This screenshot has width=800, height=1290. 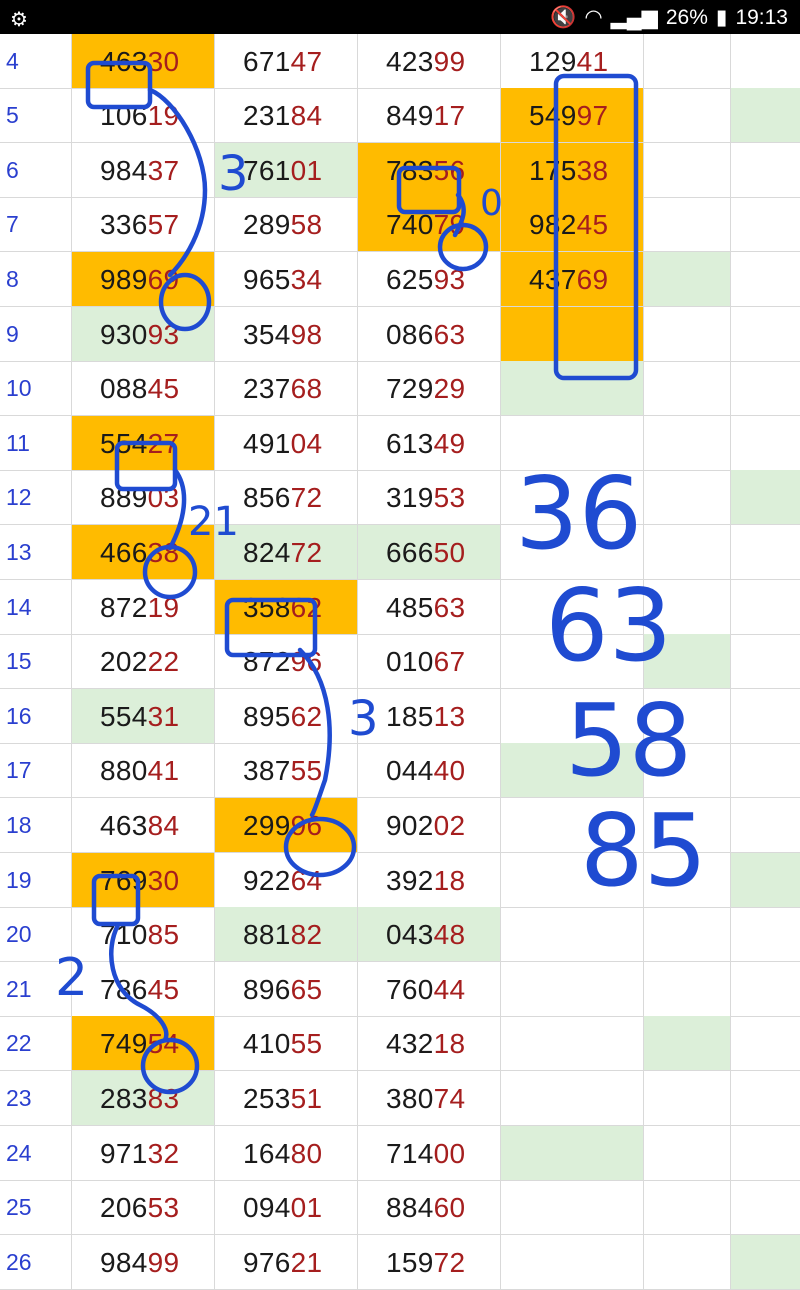 What do you see at coordinates (36, 279) in the screenshot?
I see `row-number: 8` at bounding box center [36, 279].